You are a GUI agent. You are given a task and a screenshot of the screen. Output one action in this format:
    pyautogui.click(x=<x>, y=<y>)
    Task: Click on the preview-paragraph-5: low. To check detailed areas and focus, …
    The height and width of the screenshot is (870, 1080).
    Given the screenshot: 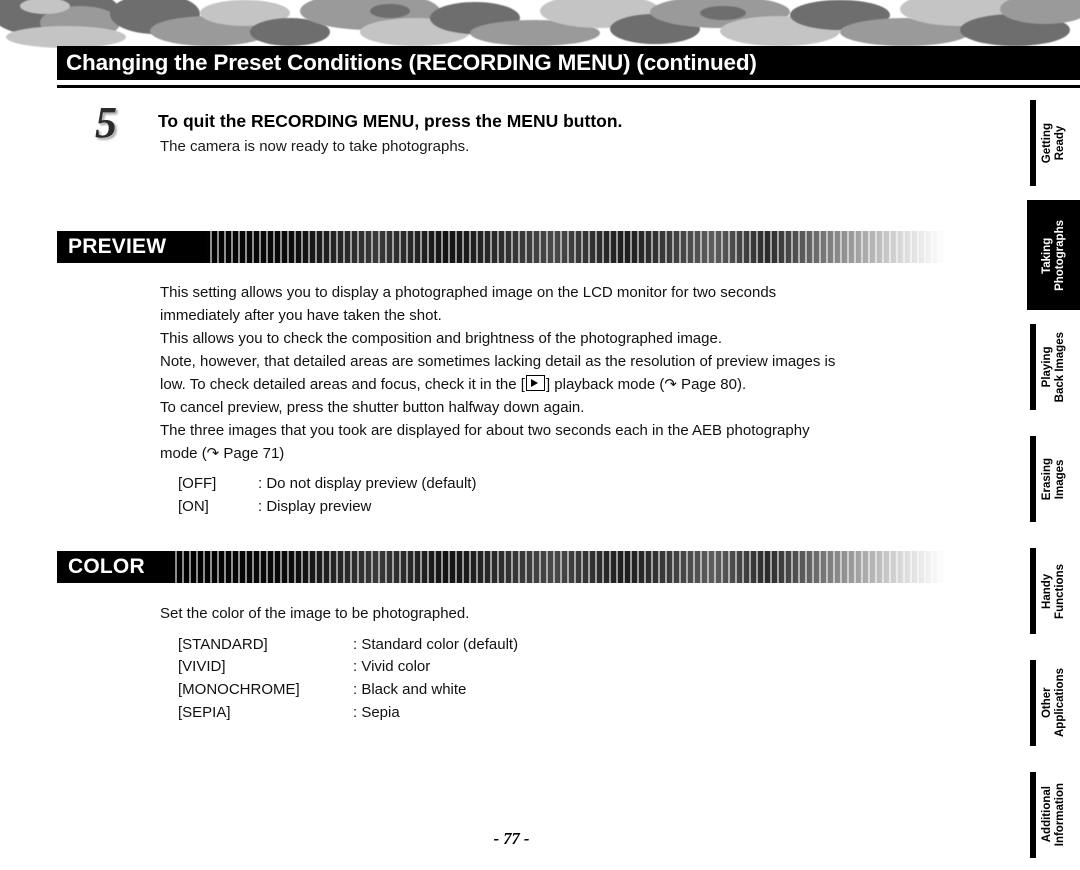 What is the action you would take?
    pyautogui.click(x=453, y=385)
    